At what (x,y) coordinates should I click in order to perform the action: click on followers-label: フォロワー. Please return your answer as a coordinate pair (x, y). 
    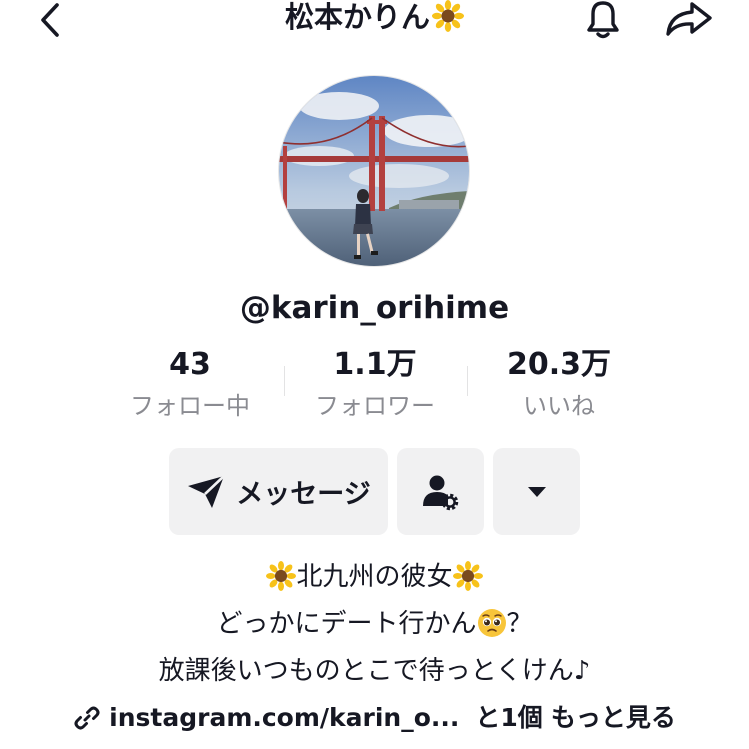
    Looking at the image, I should click on (375, 406).